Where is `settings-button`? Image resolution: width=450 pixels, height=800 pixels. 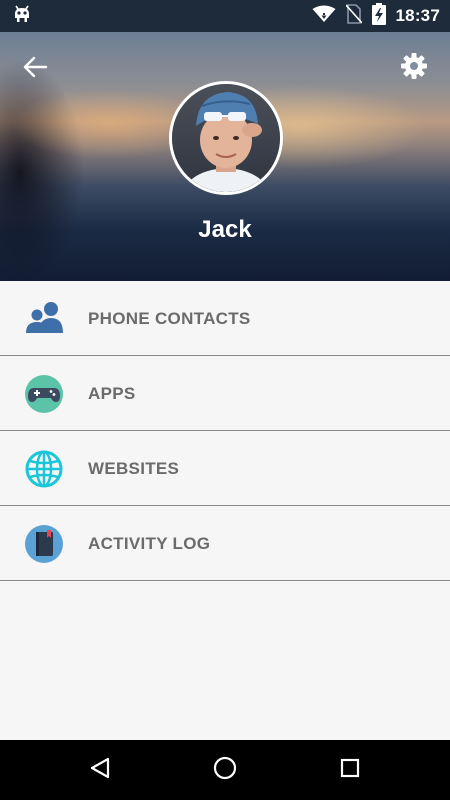 settings-button is located at coordinates (414, 68).